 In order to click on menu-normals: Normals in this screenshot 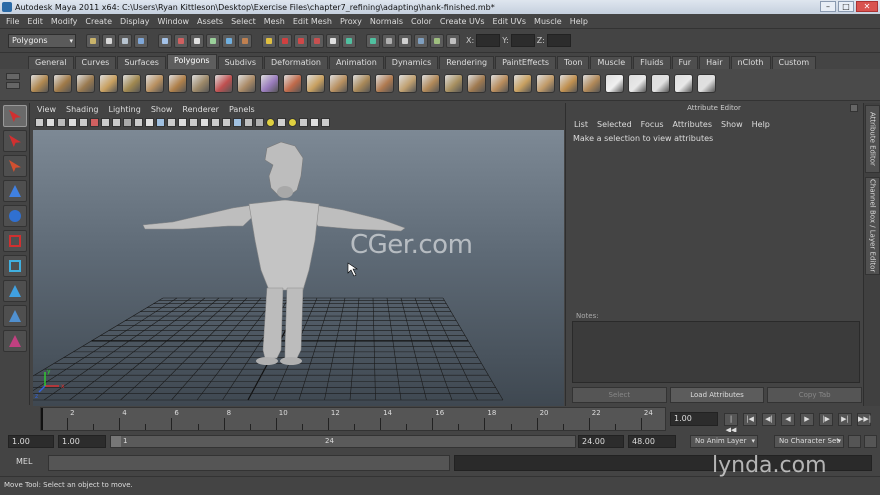, I will do `click(388, 21)`.